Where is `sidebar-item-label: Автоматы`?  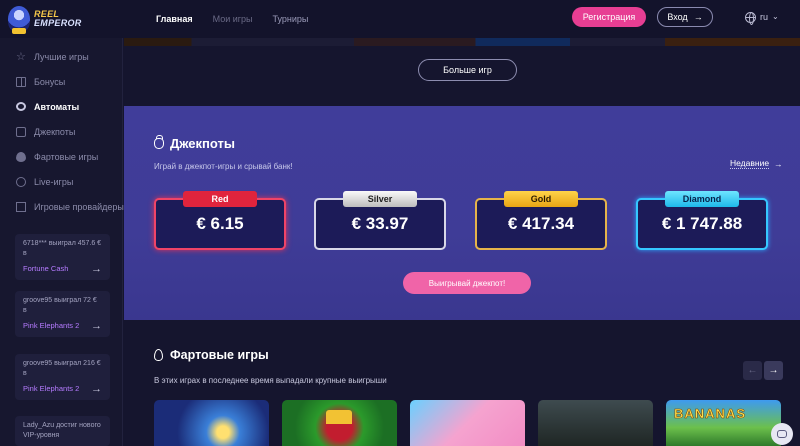 sidebar-item-label: Автоматы is located at coordinates (57, 106).